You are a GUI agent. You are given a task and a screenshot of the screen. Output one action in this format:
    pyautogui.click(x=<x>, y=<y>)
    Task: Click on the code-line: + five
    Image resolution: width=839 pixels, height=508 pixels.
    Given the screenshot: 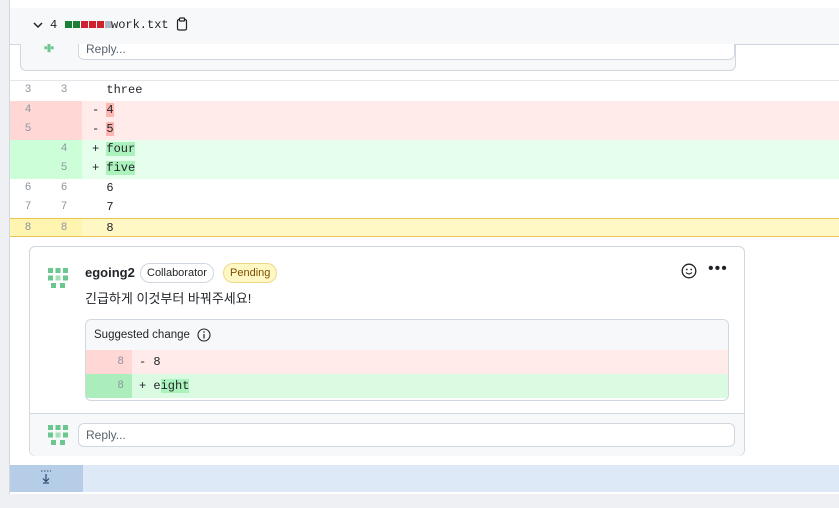 What is the action you would take?
    pyautogui.click(x=114, y=169)
    